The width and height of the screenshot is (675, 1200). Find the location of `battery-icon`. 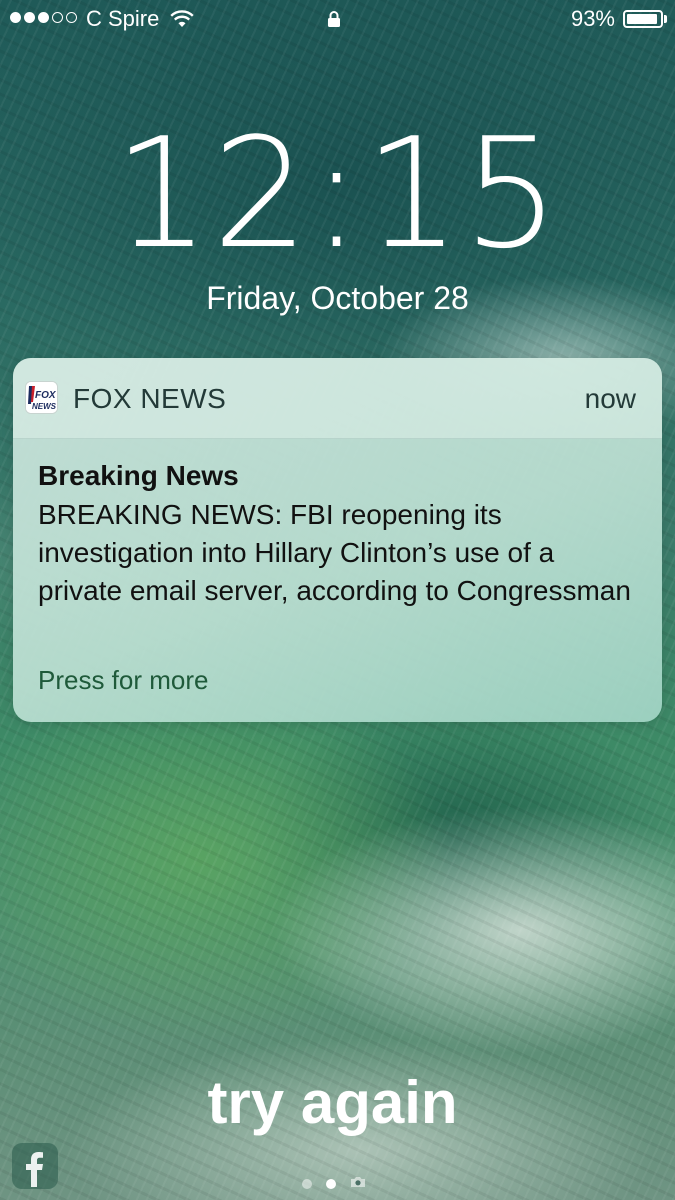

battery-icon is located at coordinates (643, 19).